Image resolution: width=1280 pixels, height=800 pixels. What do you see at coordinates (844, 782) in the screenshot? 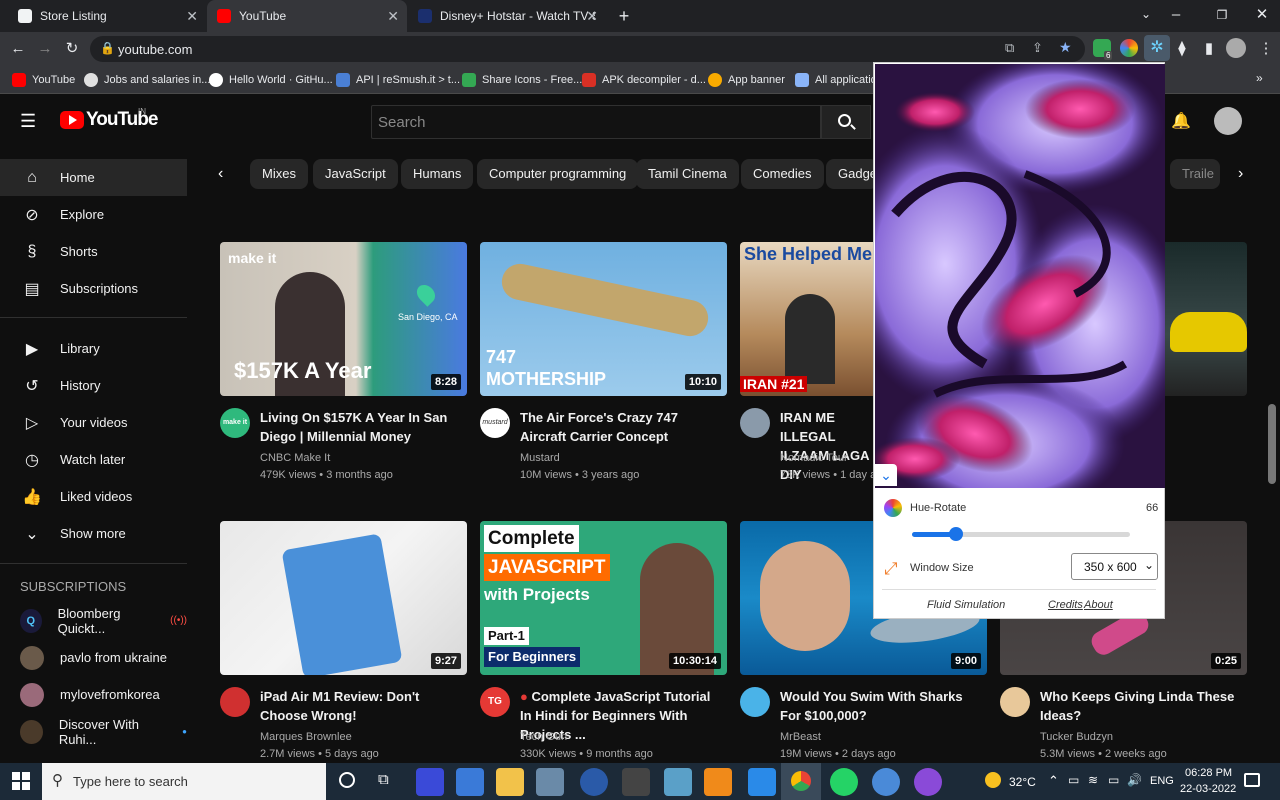
I see `whatsapp-icon` at bounding box center [844, 782].